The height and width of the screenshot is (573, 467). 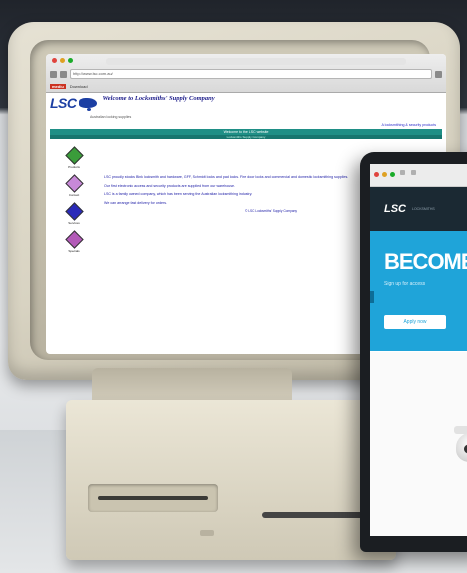 I want to click on subheading-link: A locksmithing & security products, so click(x=243, y=125).